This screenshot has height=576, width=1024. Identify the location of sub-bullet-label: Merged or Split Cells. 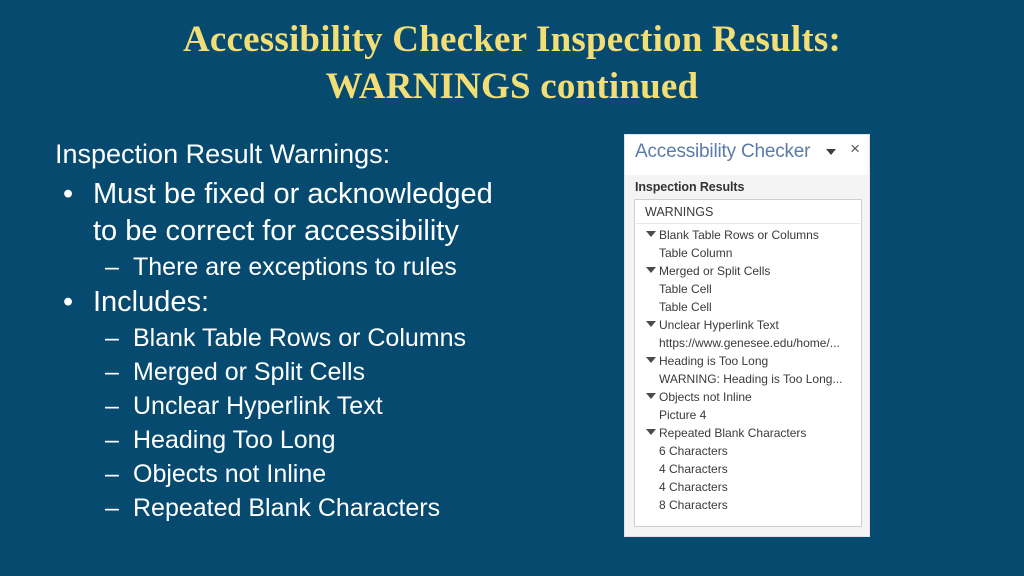
(249, 372).